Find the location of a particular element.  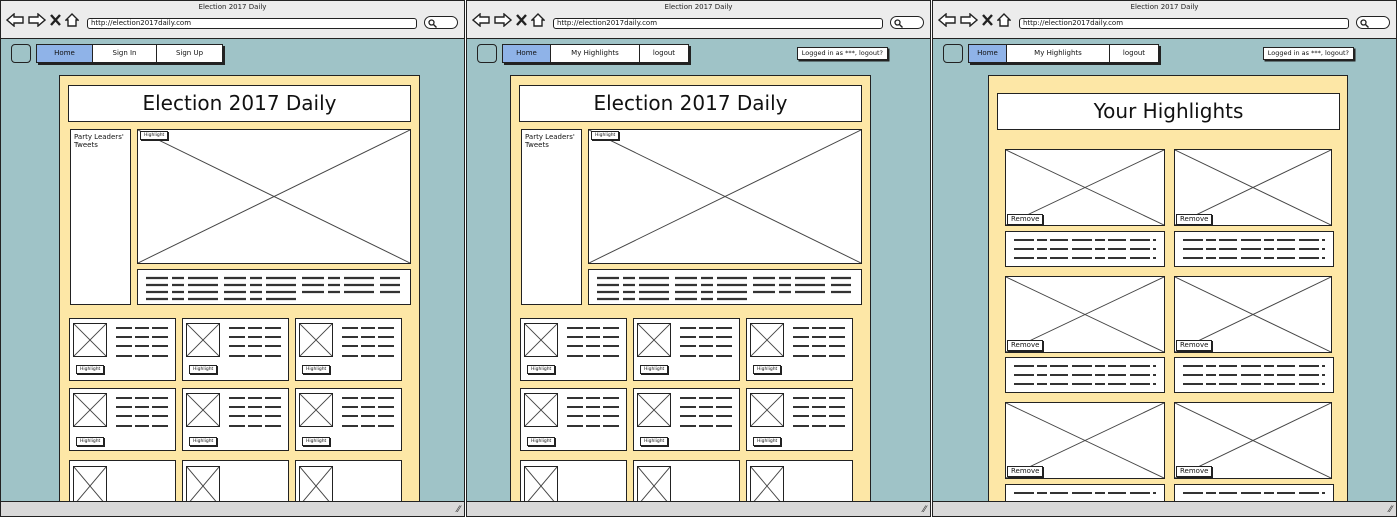

tab-sign-in: Sign In is located at coordinates (125, 53).